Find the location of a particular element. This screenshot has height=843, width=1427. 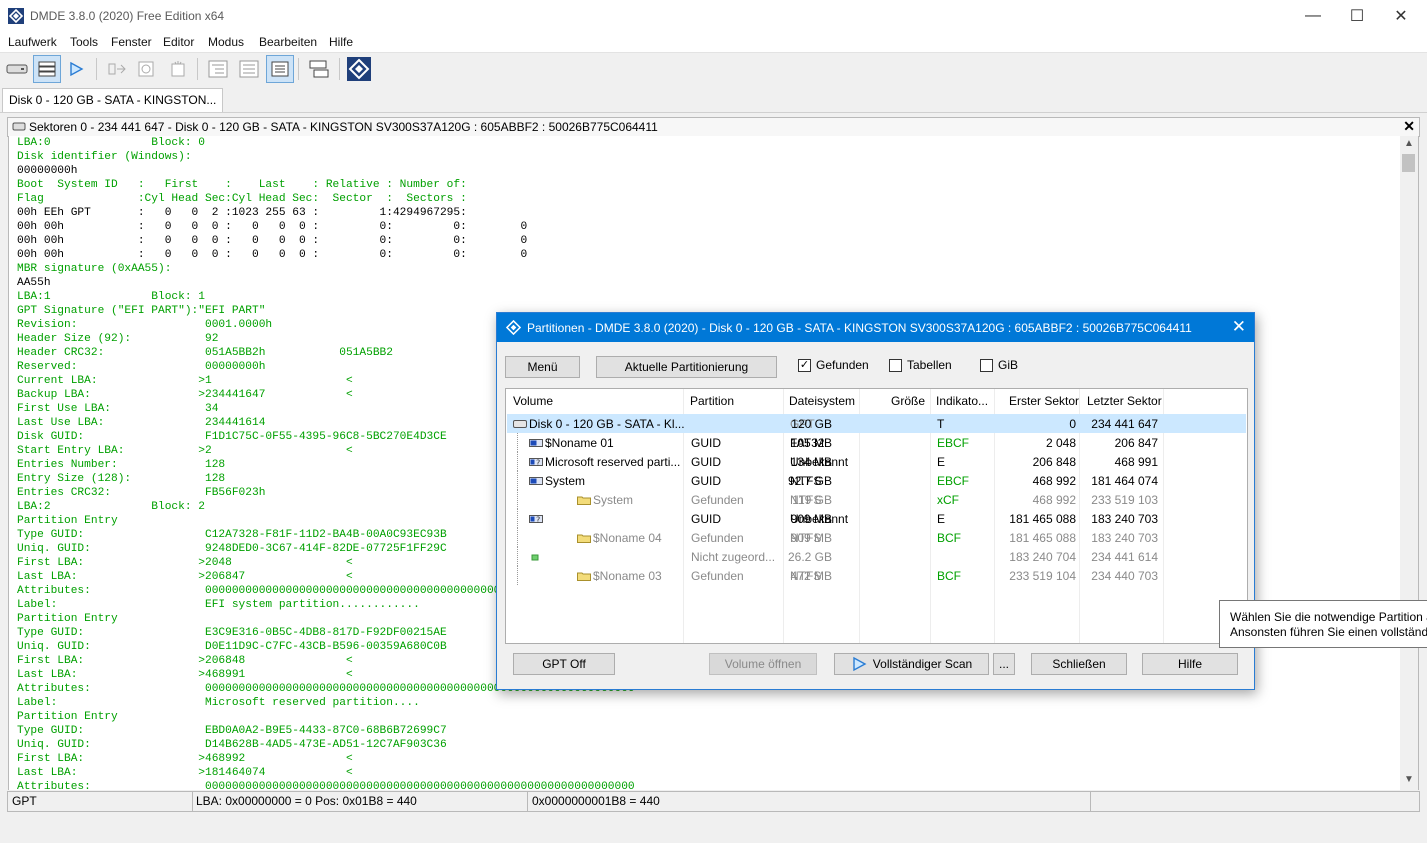

hex-line: Header Size (92): 92 is located at coordinates (117, 339).